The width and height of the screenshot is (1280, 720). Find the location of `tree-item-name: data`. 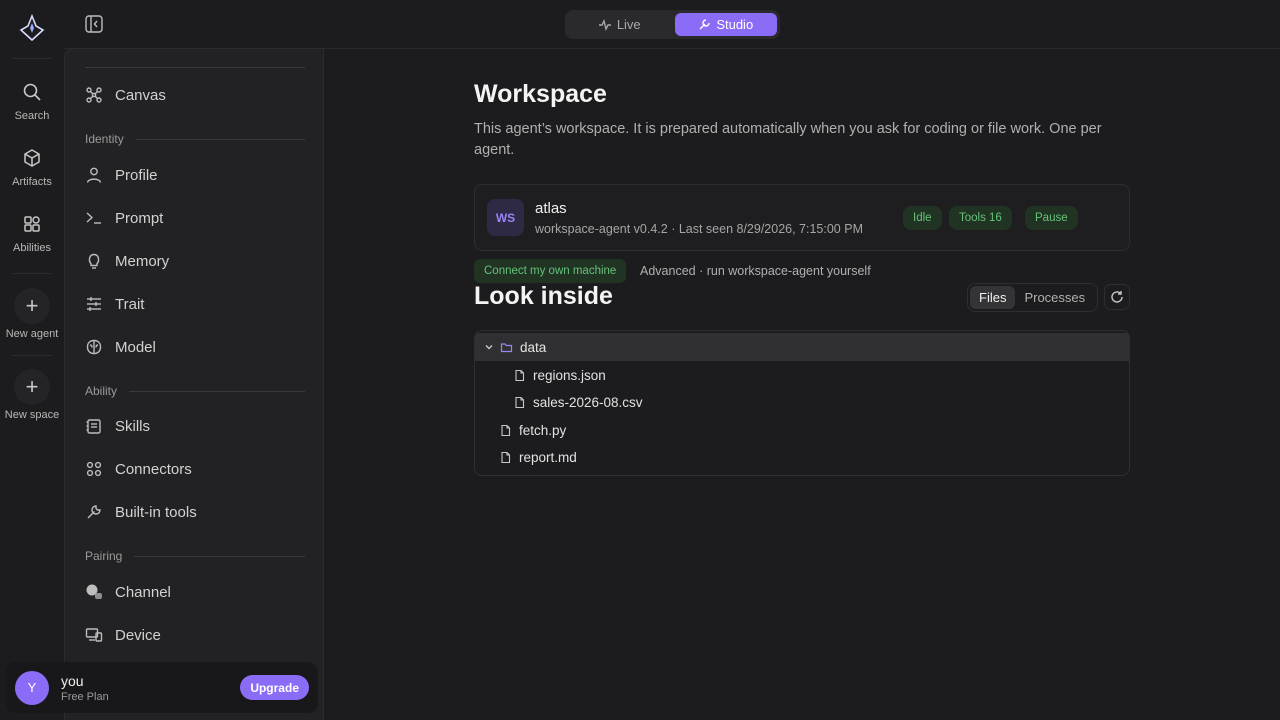

tree-item-name: data is located at coordinates (533, 347).